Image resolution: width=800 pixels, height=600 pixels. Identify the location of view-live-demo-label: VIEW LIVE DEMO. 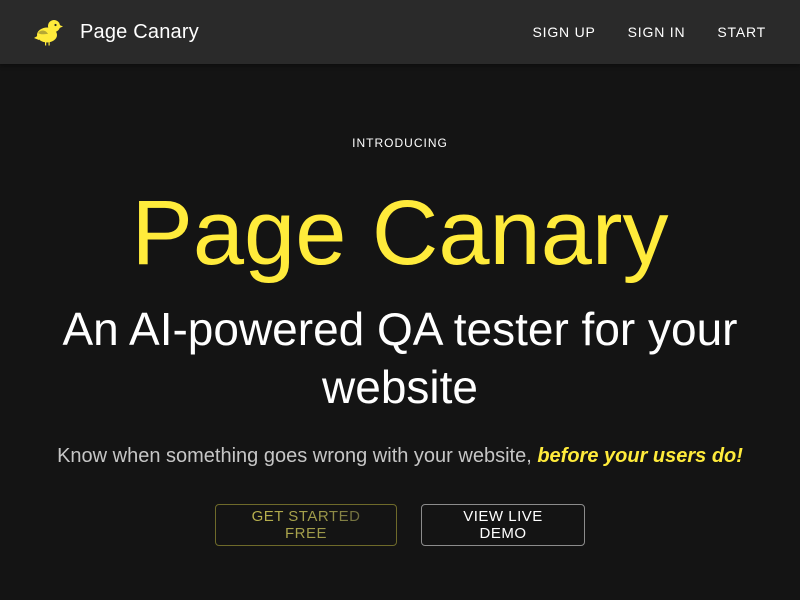
(503, 525).